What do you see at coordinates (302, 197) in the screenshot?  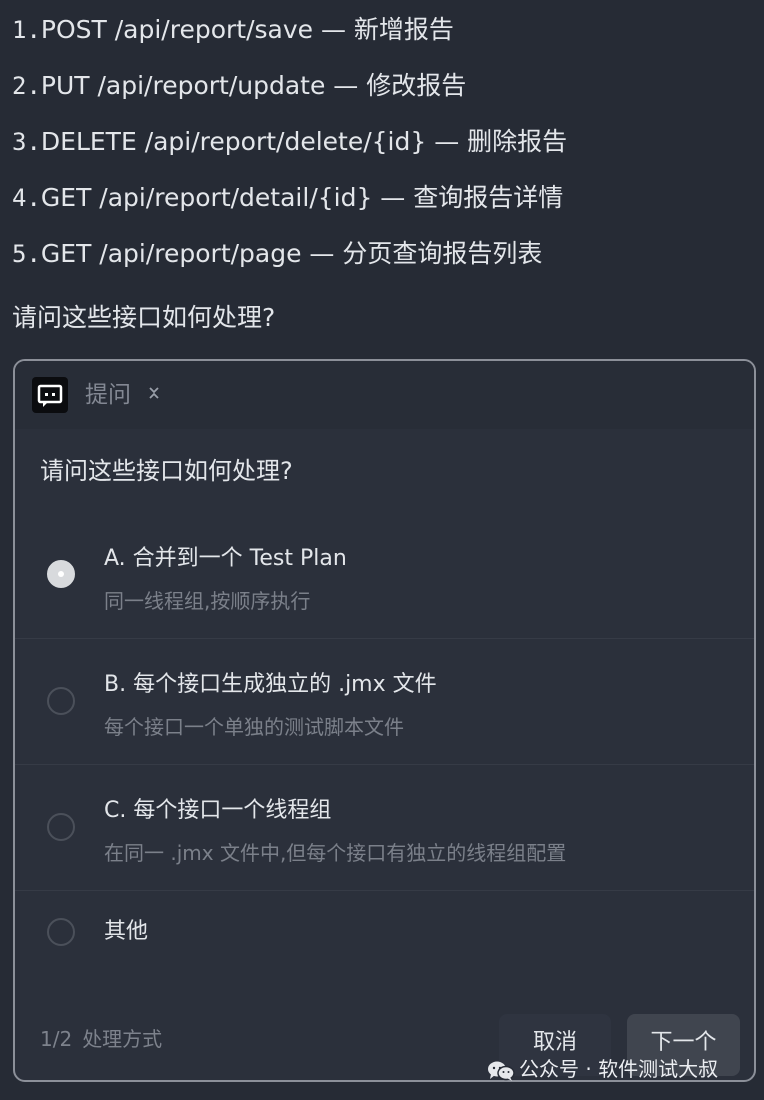 I see `endpoint-text: GET /api/report/detail/{id} — 查询报告详情` at bounding box center [302, 197].